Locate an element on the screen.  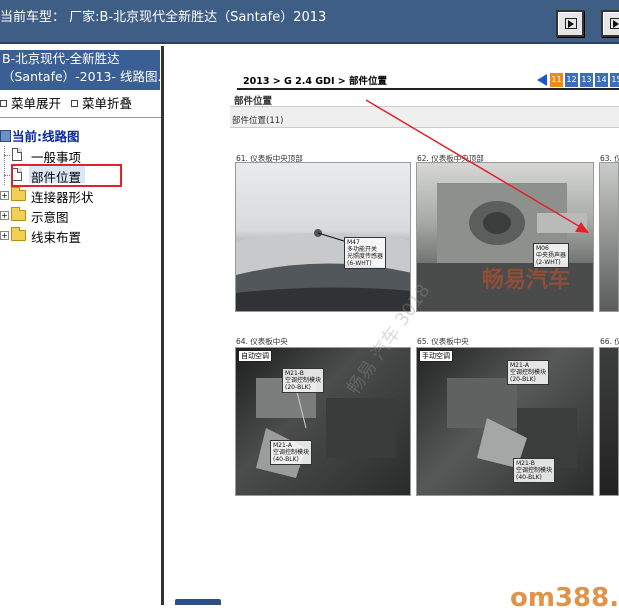
tree-root-label: 当前:线路图 is located at coordinates (46, 136).